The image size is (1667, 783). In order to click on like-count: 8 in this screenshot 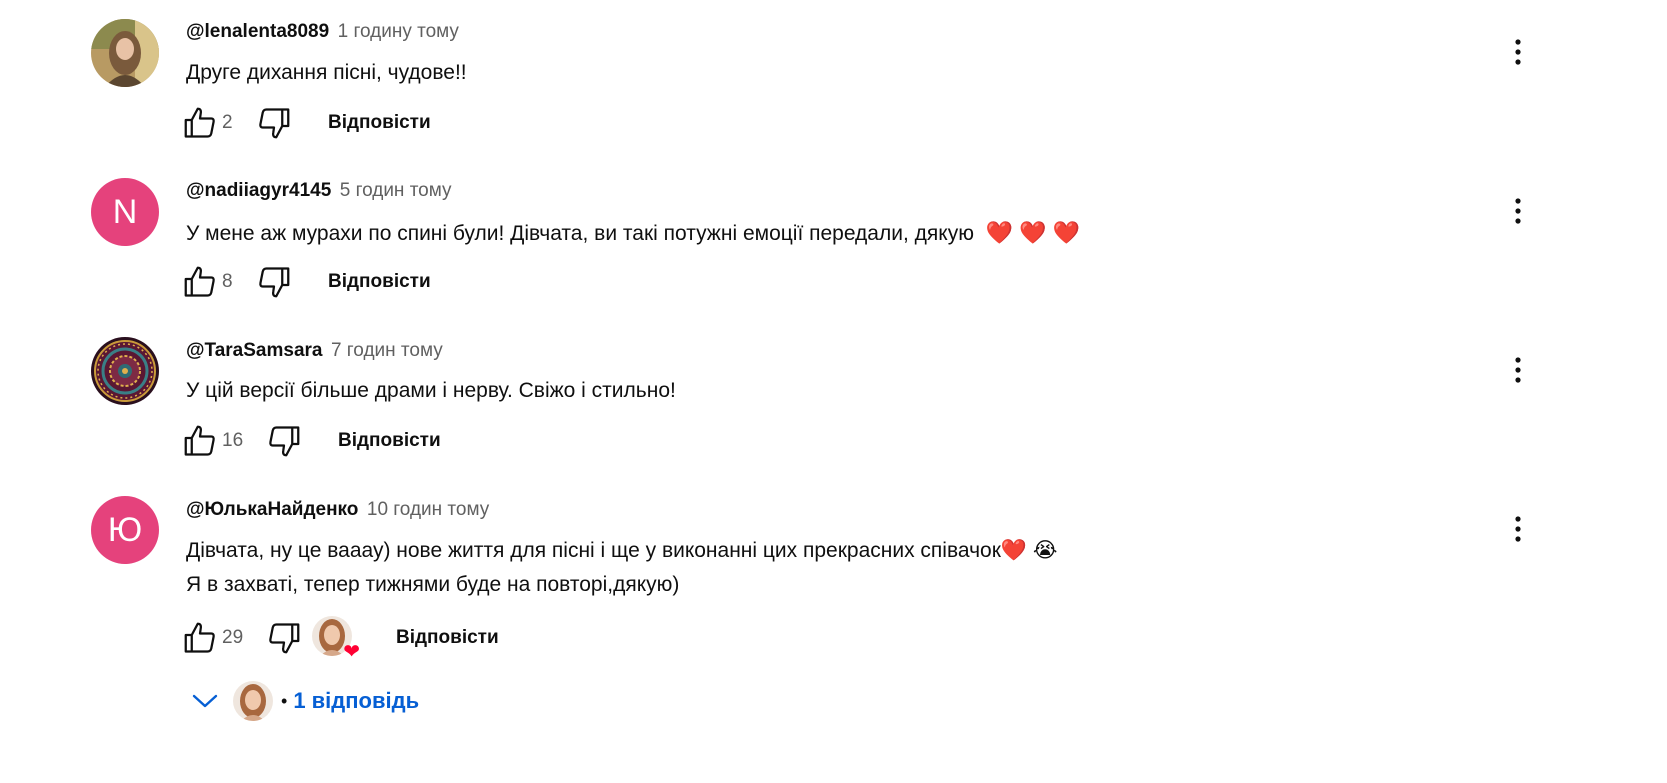, I will do `click(227, 281)`.